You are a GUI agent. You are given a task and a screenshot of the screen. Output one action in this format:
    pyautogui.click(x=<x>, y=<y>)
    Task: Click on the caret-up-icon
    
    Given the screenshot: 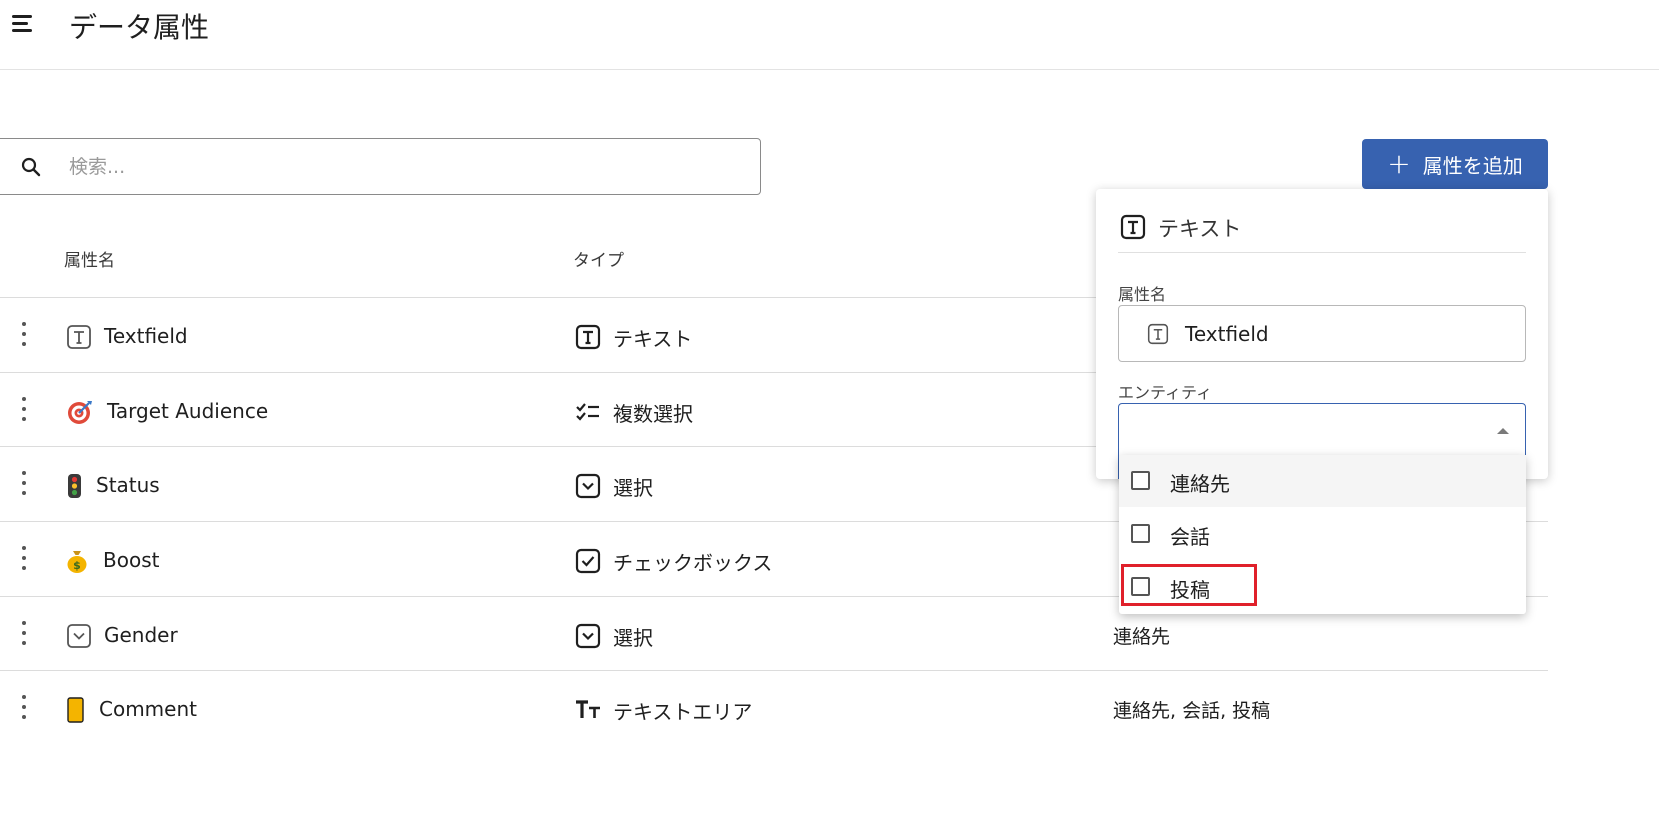 What is the action you would take?
    pyautogui.click(x=1503, y=431)
    